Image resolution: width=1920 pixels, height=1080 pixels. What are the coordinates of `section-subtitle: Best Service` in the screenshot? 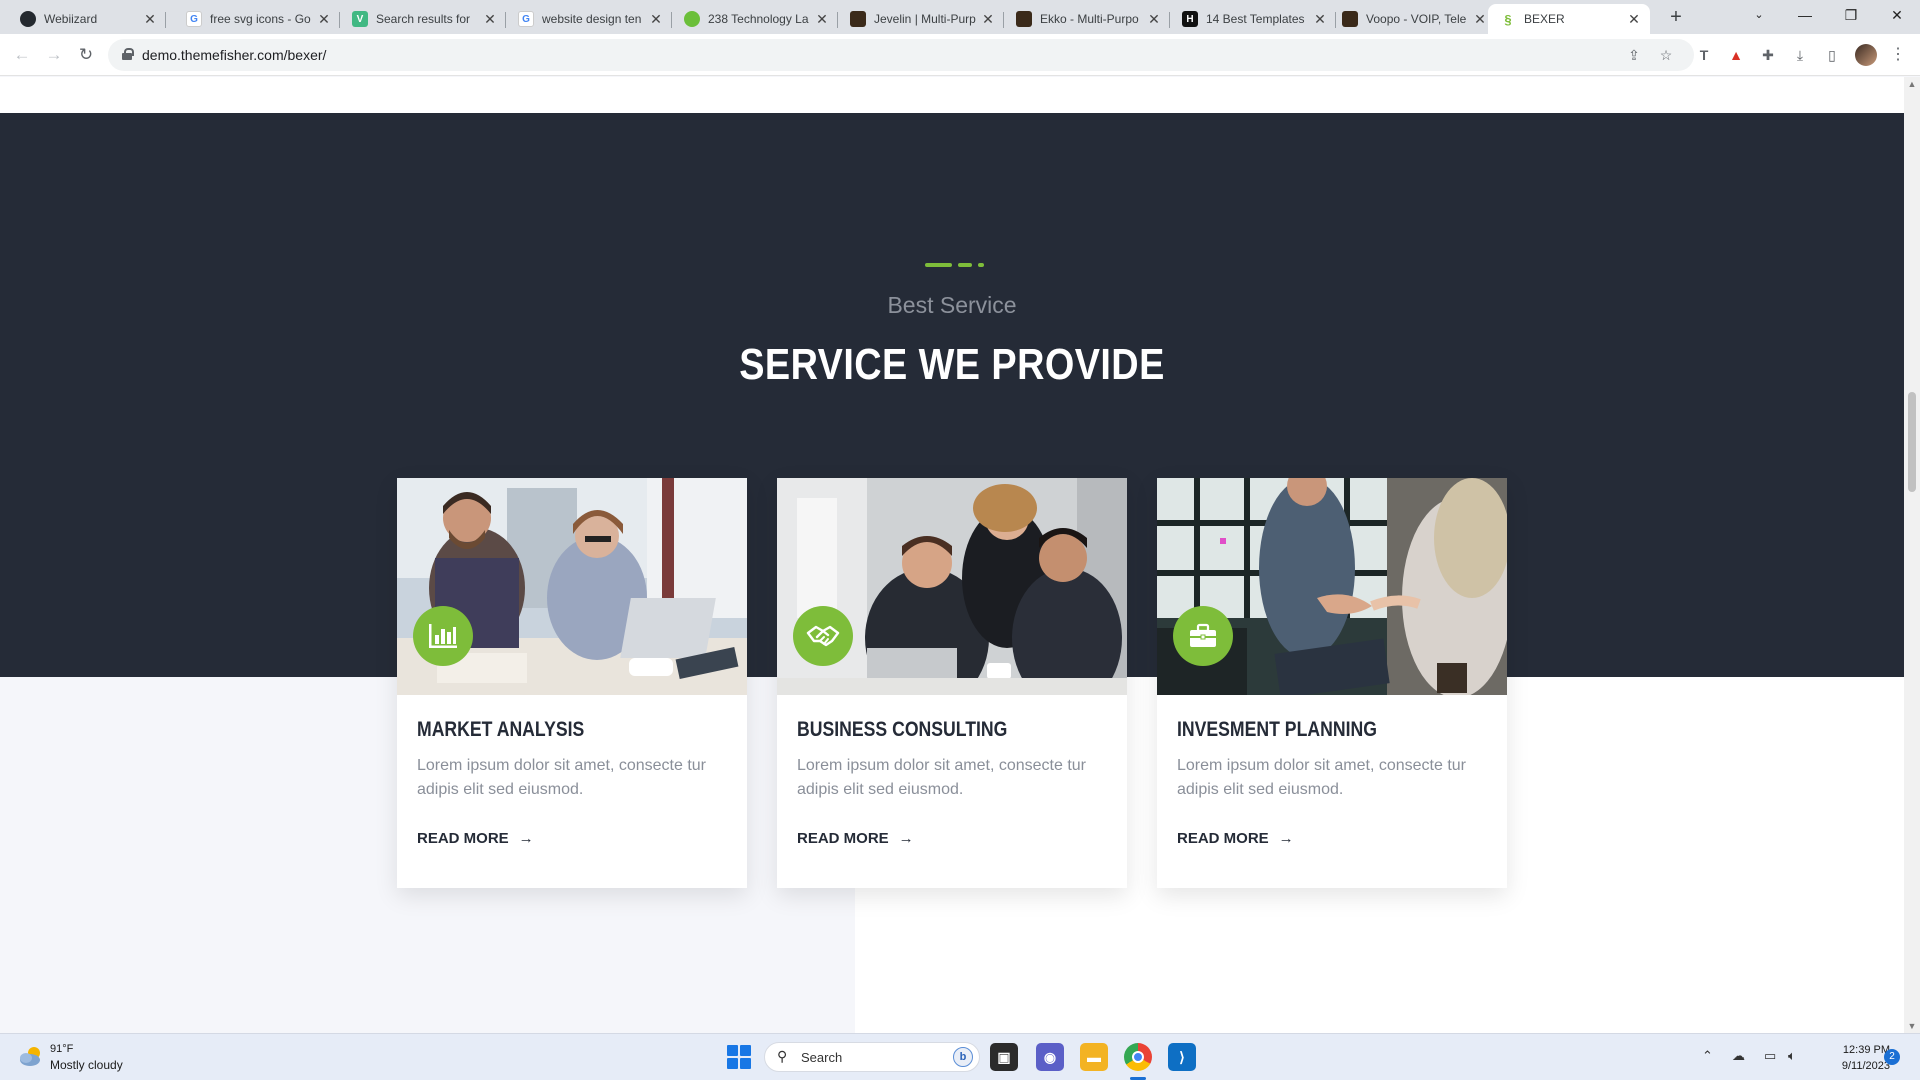 It's located at (952, 305).